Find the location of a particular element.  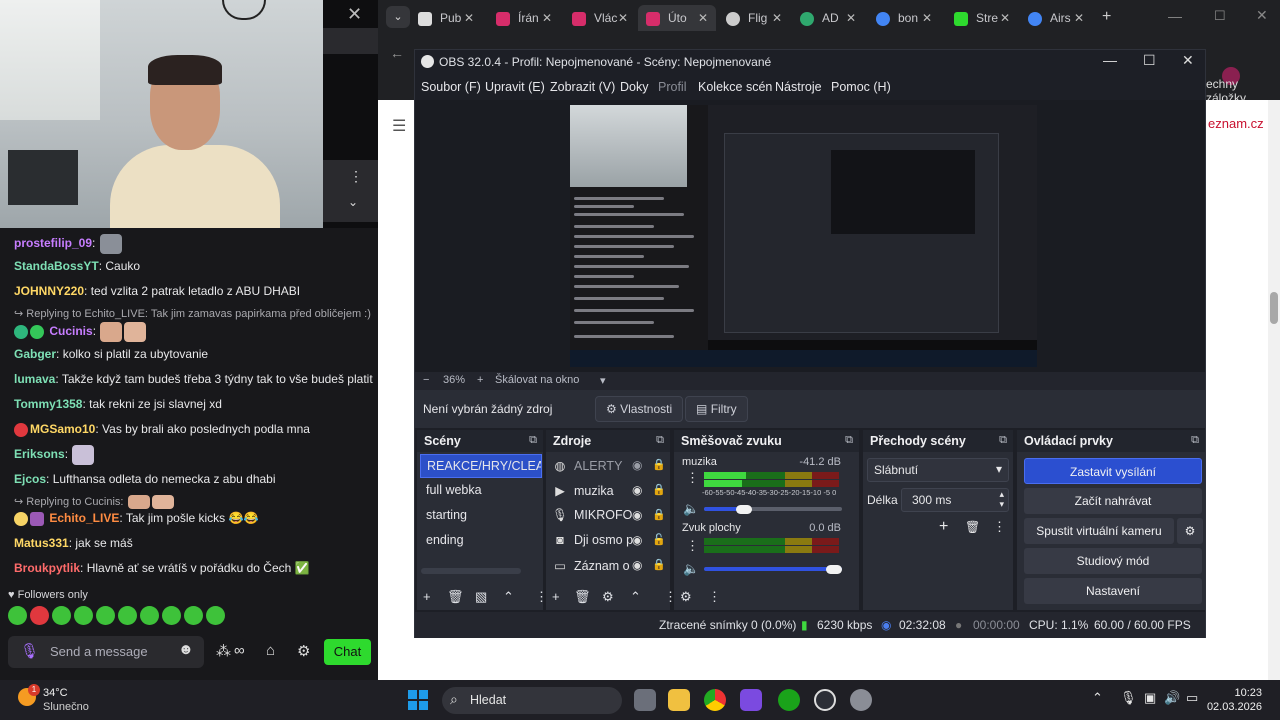

chat-username: prostefilip_09 is located at coordinates (53, 243).